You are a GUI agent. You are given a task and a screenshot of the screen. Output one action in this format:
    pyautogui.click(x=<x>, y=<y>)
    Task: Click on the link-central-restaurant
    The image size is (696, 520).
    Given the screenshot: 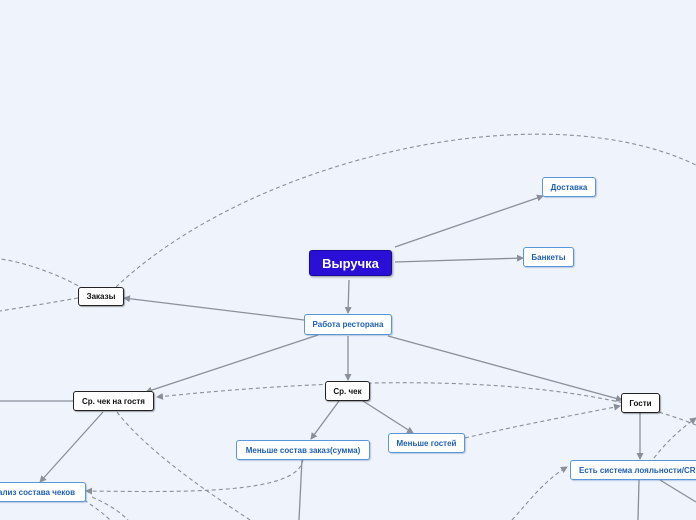 What is the action you would take?
    pyautogui.click(x=348, y=296)
    